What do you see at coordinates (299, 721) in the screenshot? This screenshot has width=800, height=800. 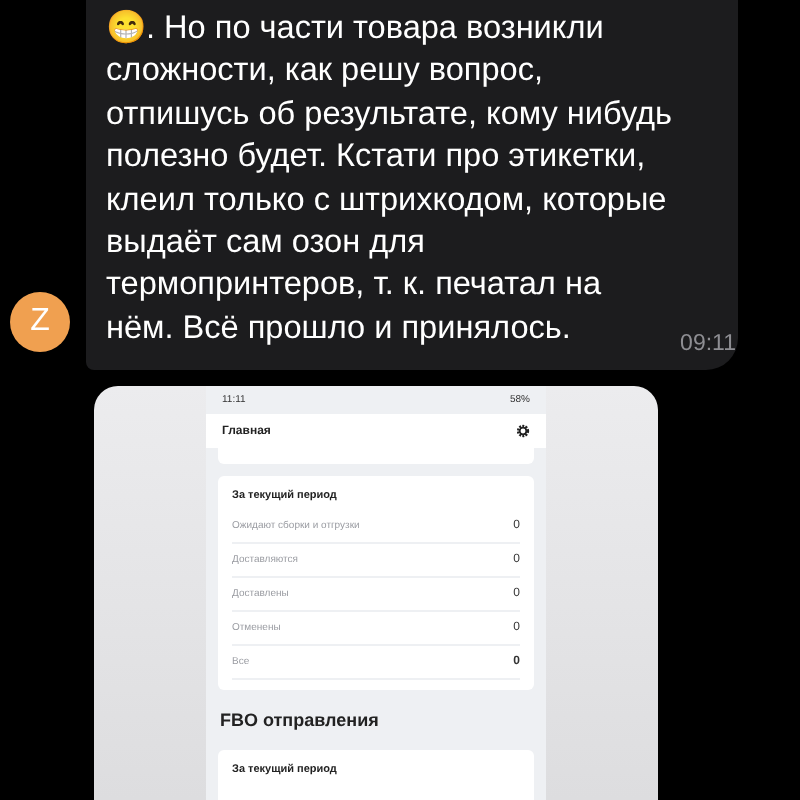 I see `section-heading: FBO отправления` at bounding box center [299, 721].